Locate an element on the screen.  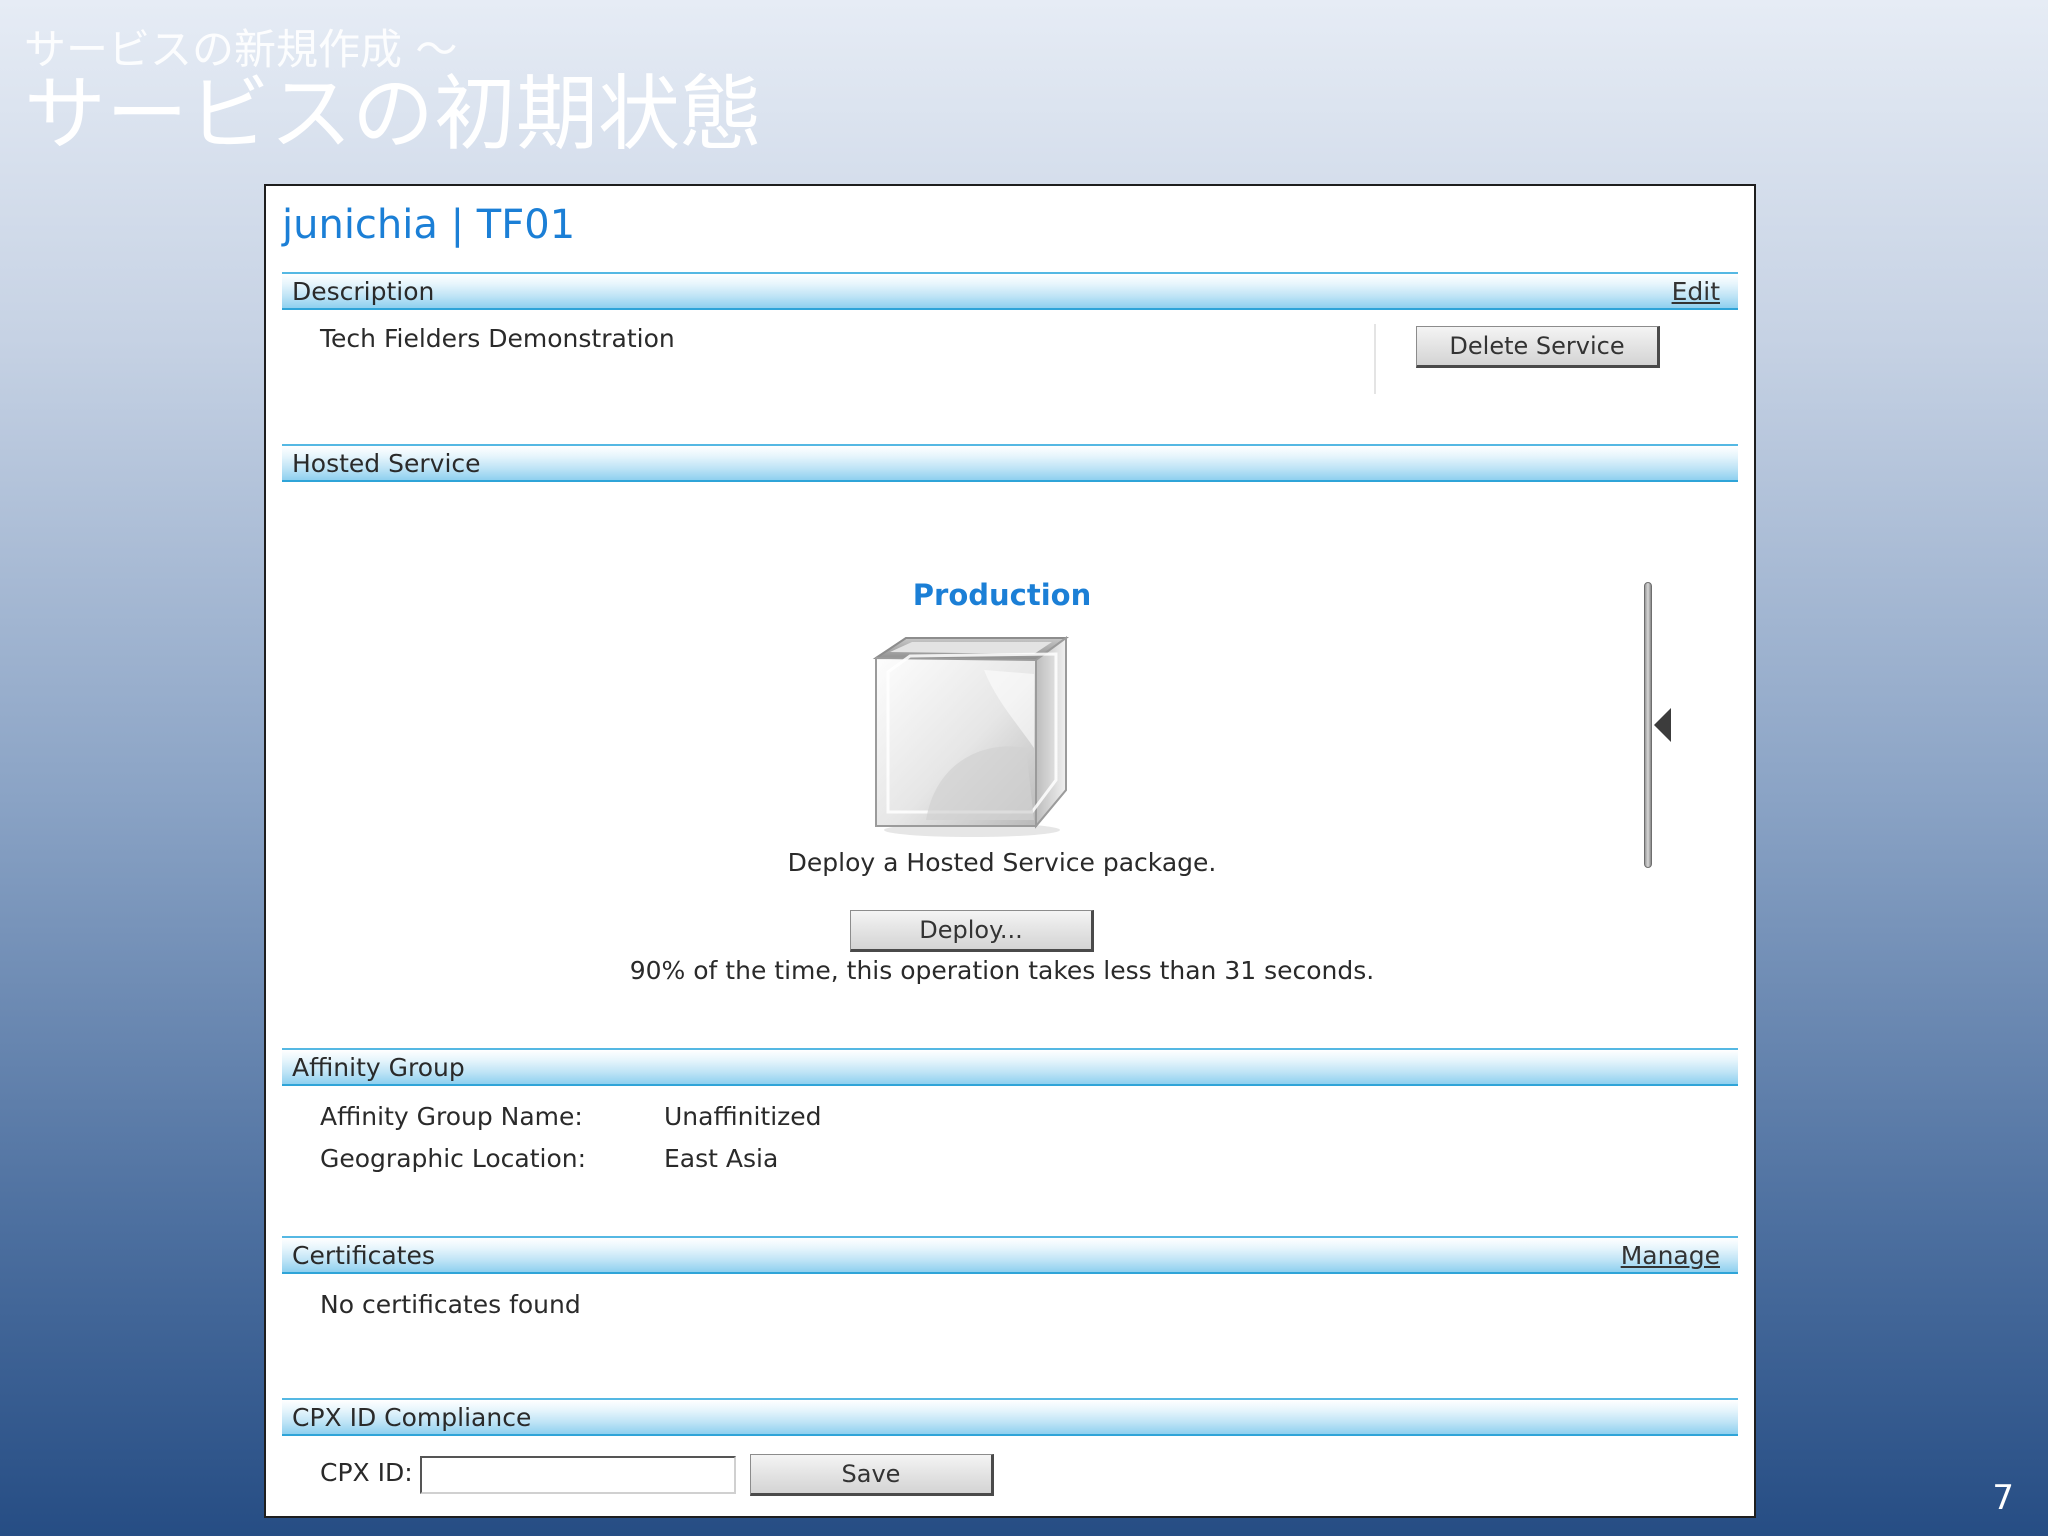
delete-service-button: Delete Service is located at coordinates (1538, 347).